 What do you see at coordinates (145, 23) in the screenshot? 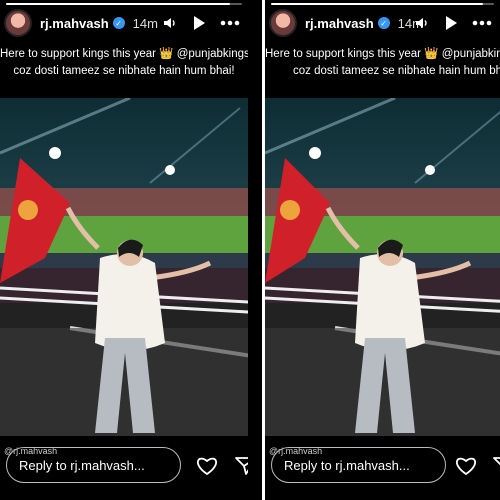
I see `time-ago: 14m` at bounding box center [145, 23].